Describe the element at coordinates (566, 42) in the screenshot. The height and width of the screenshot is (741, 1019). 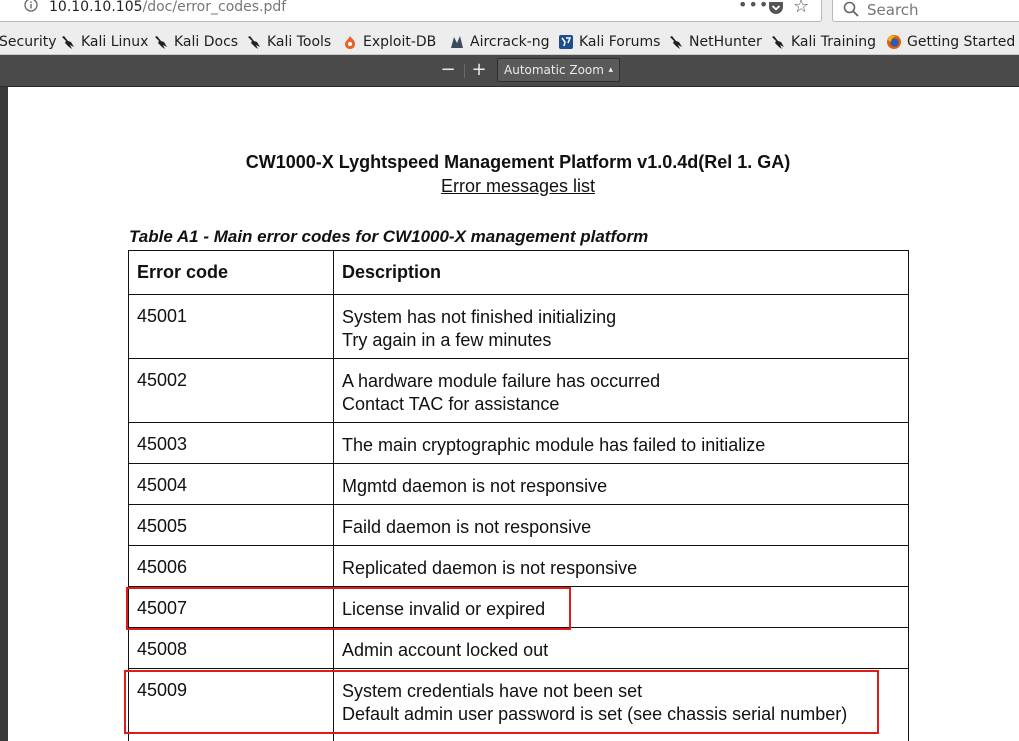
I see `kali-forums-icon` at that location.